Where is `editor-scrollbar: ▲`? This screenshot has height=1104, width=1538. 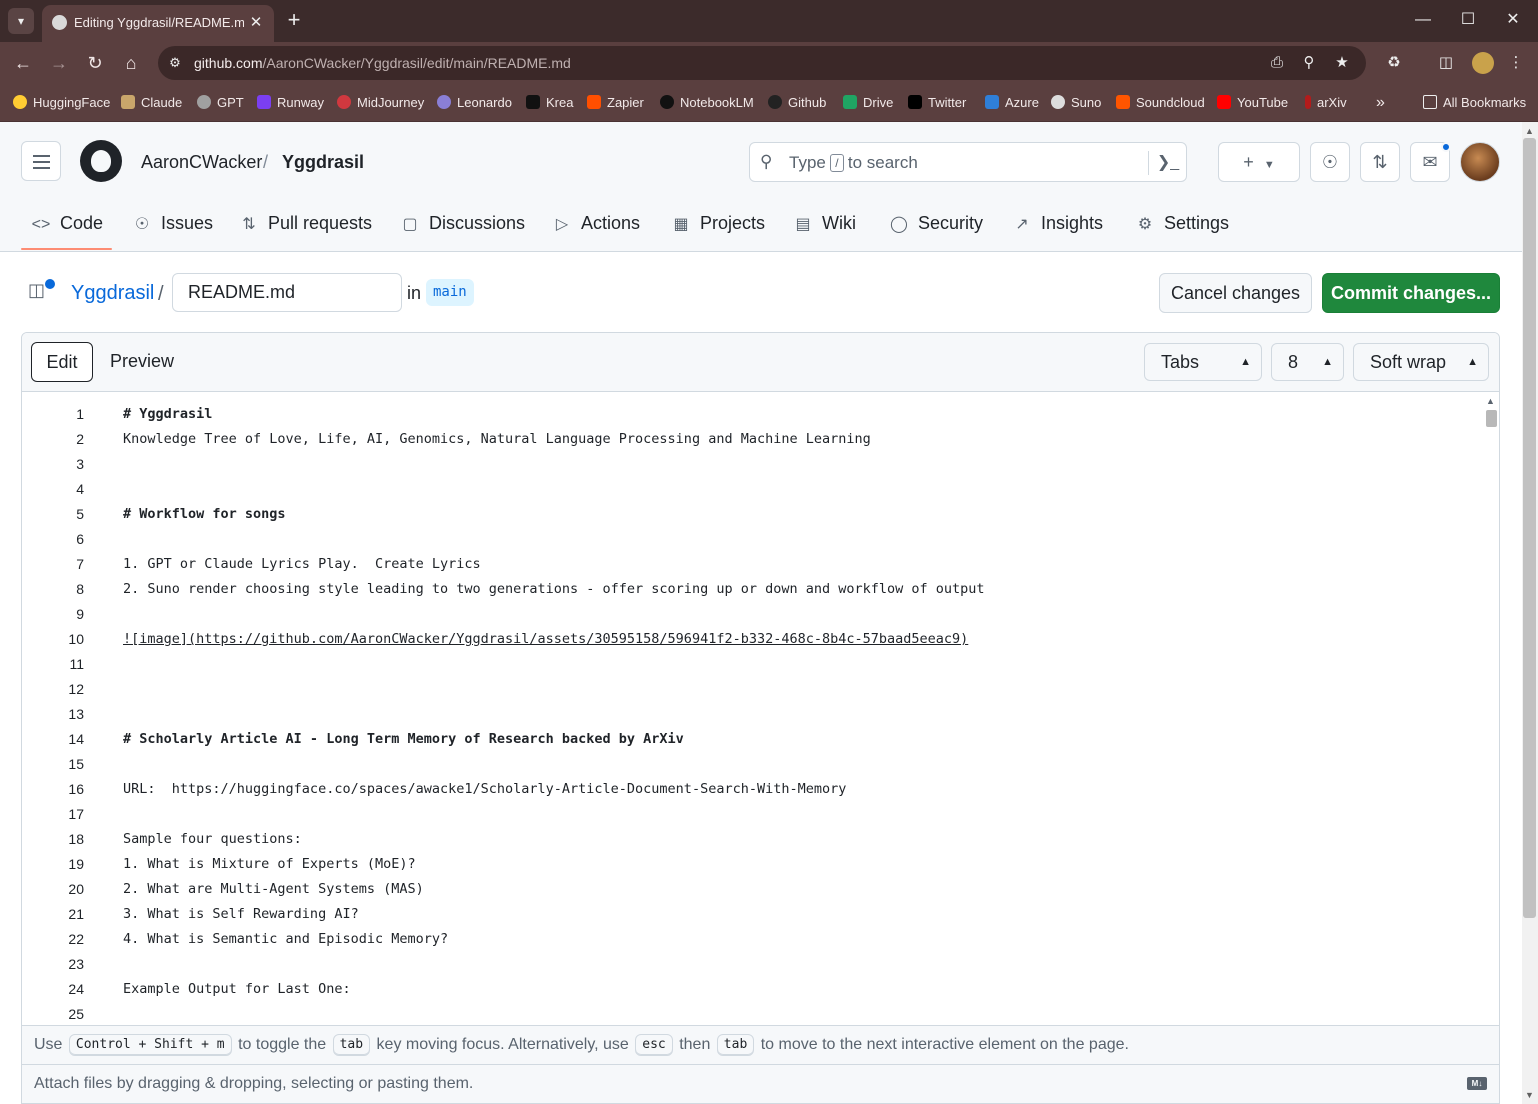
editor-scrollbar: ▲ is located at coordinates (1491, 709).